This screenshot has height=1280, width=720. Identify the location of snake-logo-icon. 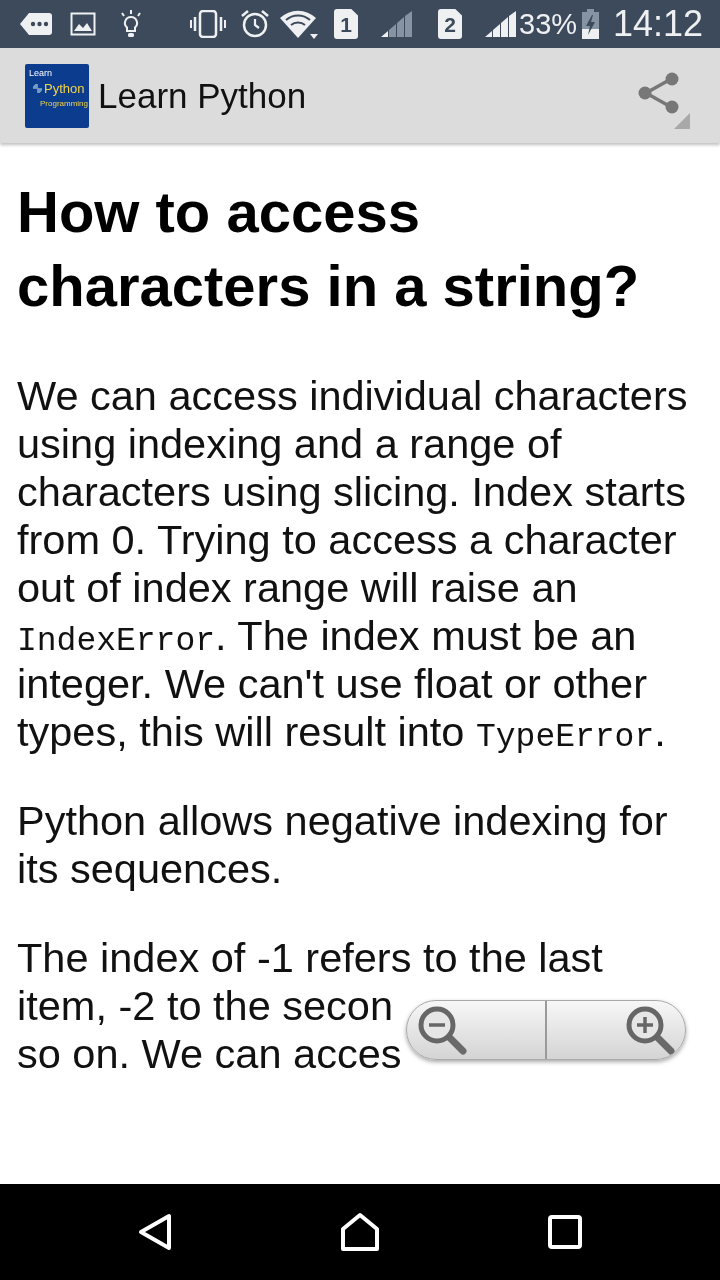
(37, 88).